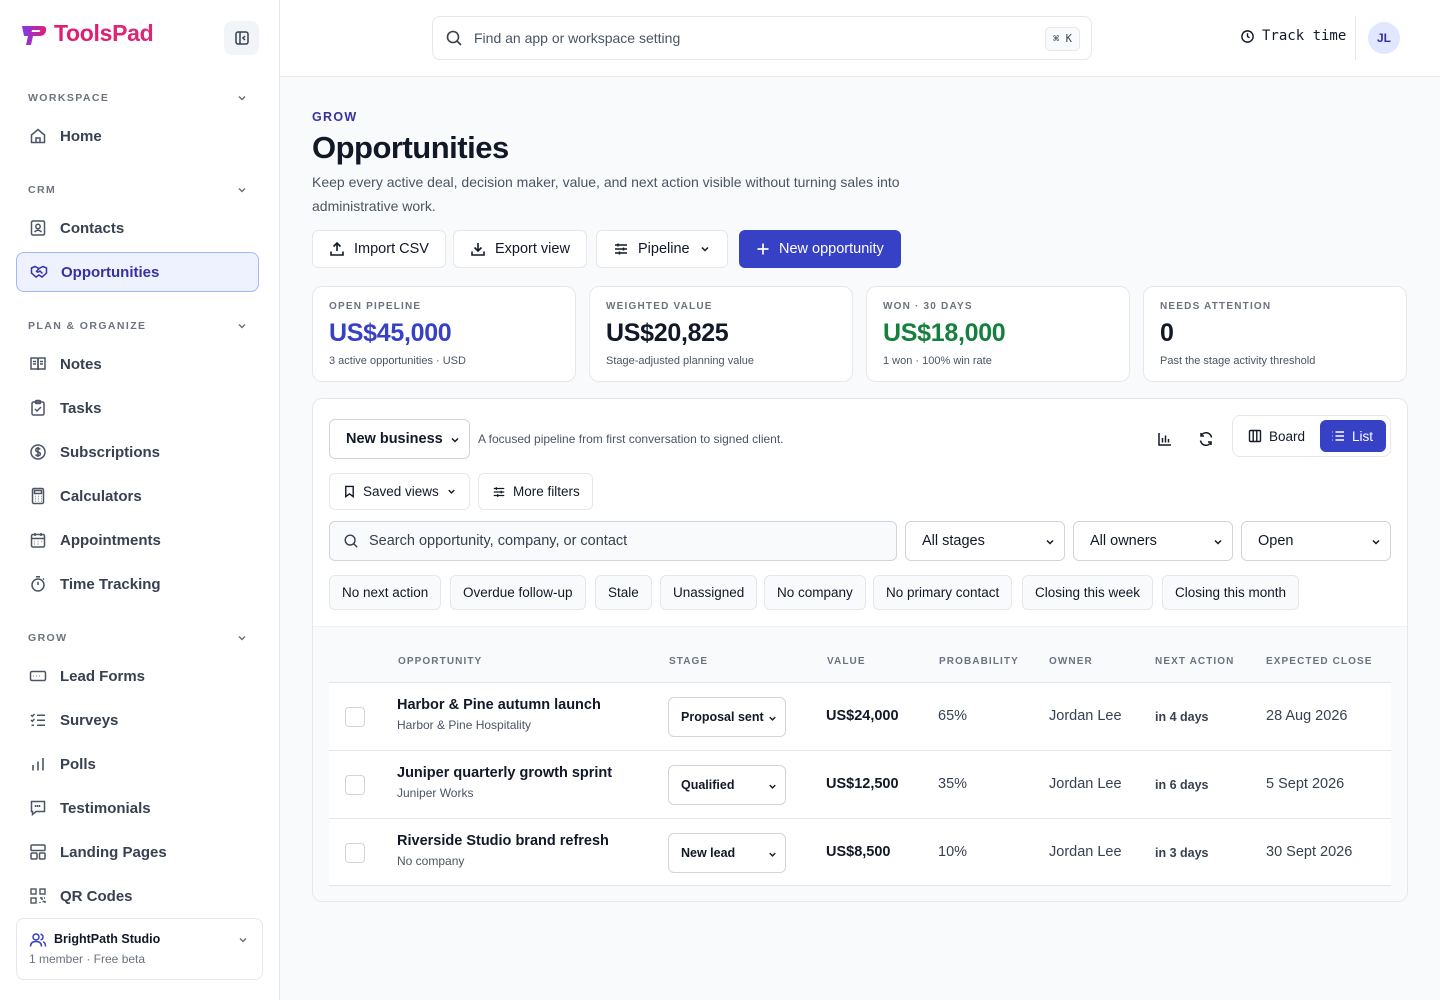 The height and width of the screenshot is (1000, 1440). I want to click on opportunity-company: No company, so click(431, 861).